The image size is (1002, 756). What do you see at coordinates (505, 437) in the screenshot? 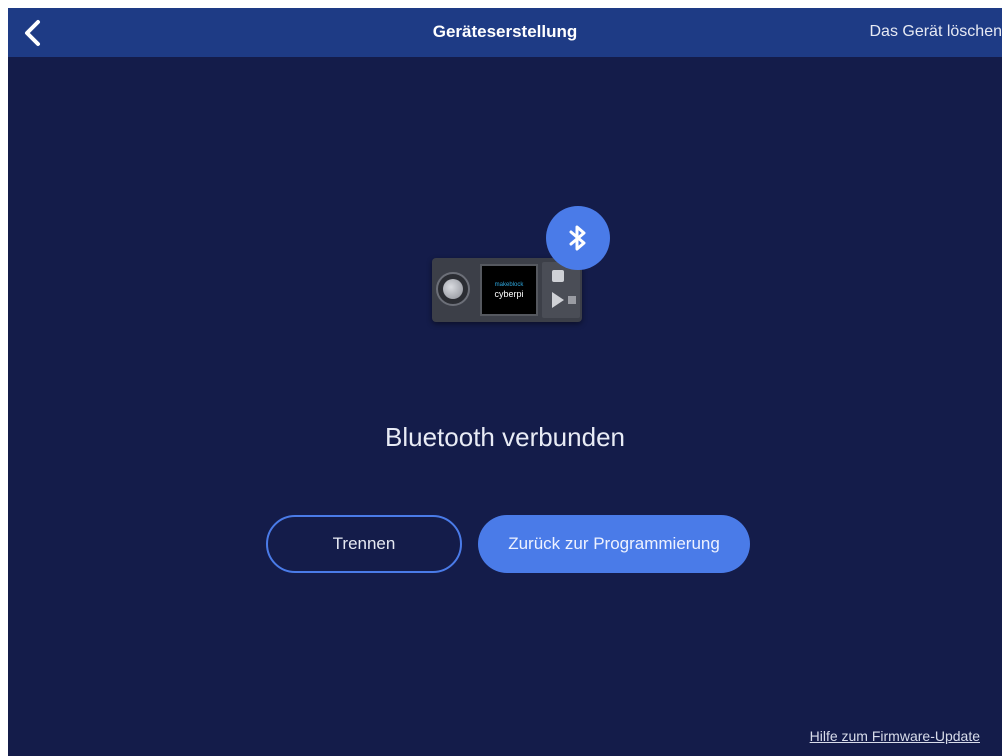
I see `connection-status-text: Bluetooth verbunden` at bounding box center [505, 437].